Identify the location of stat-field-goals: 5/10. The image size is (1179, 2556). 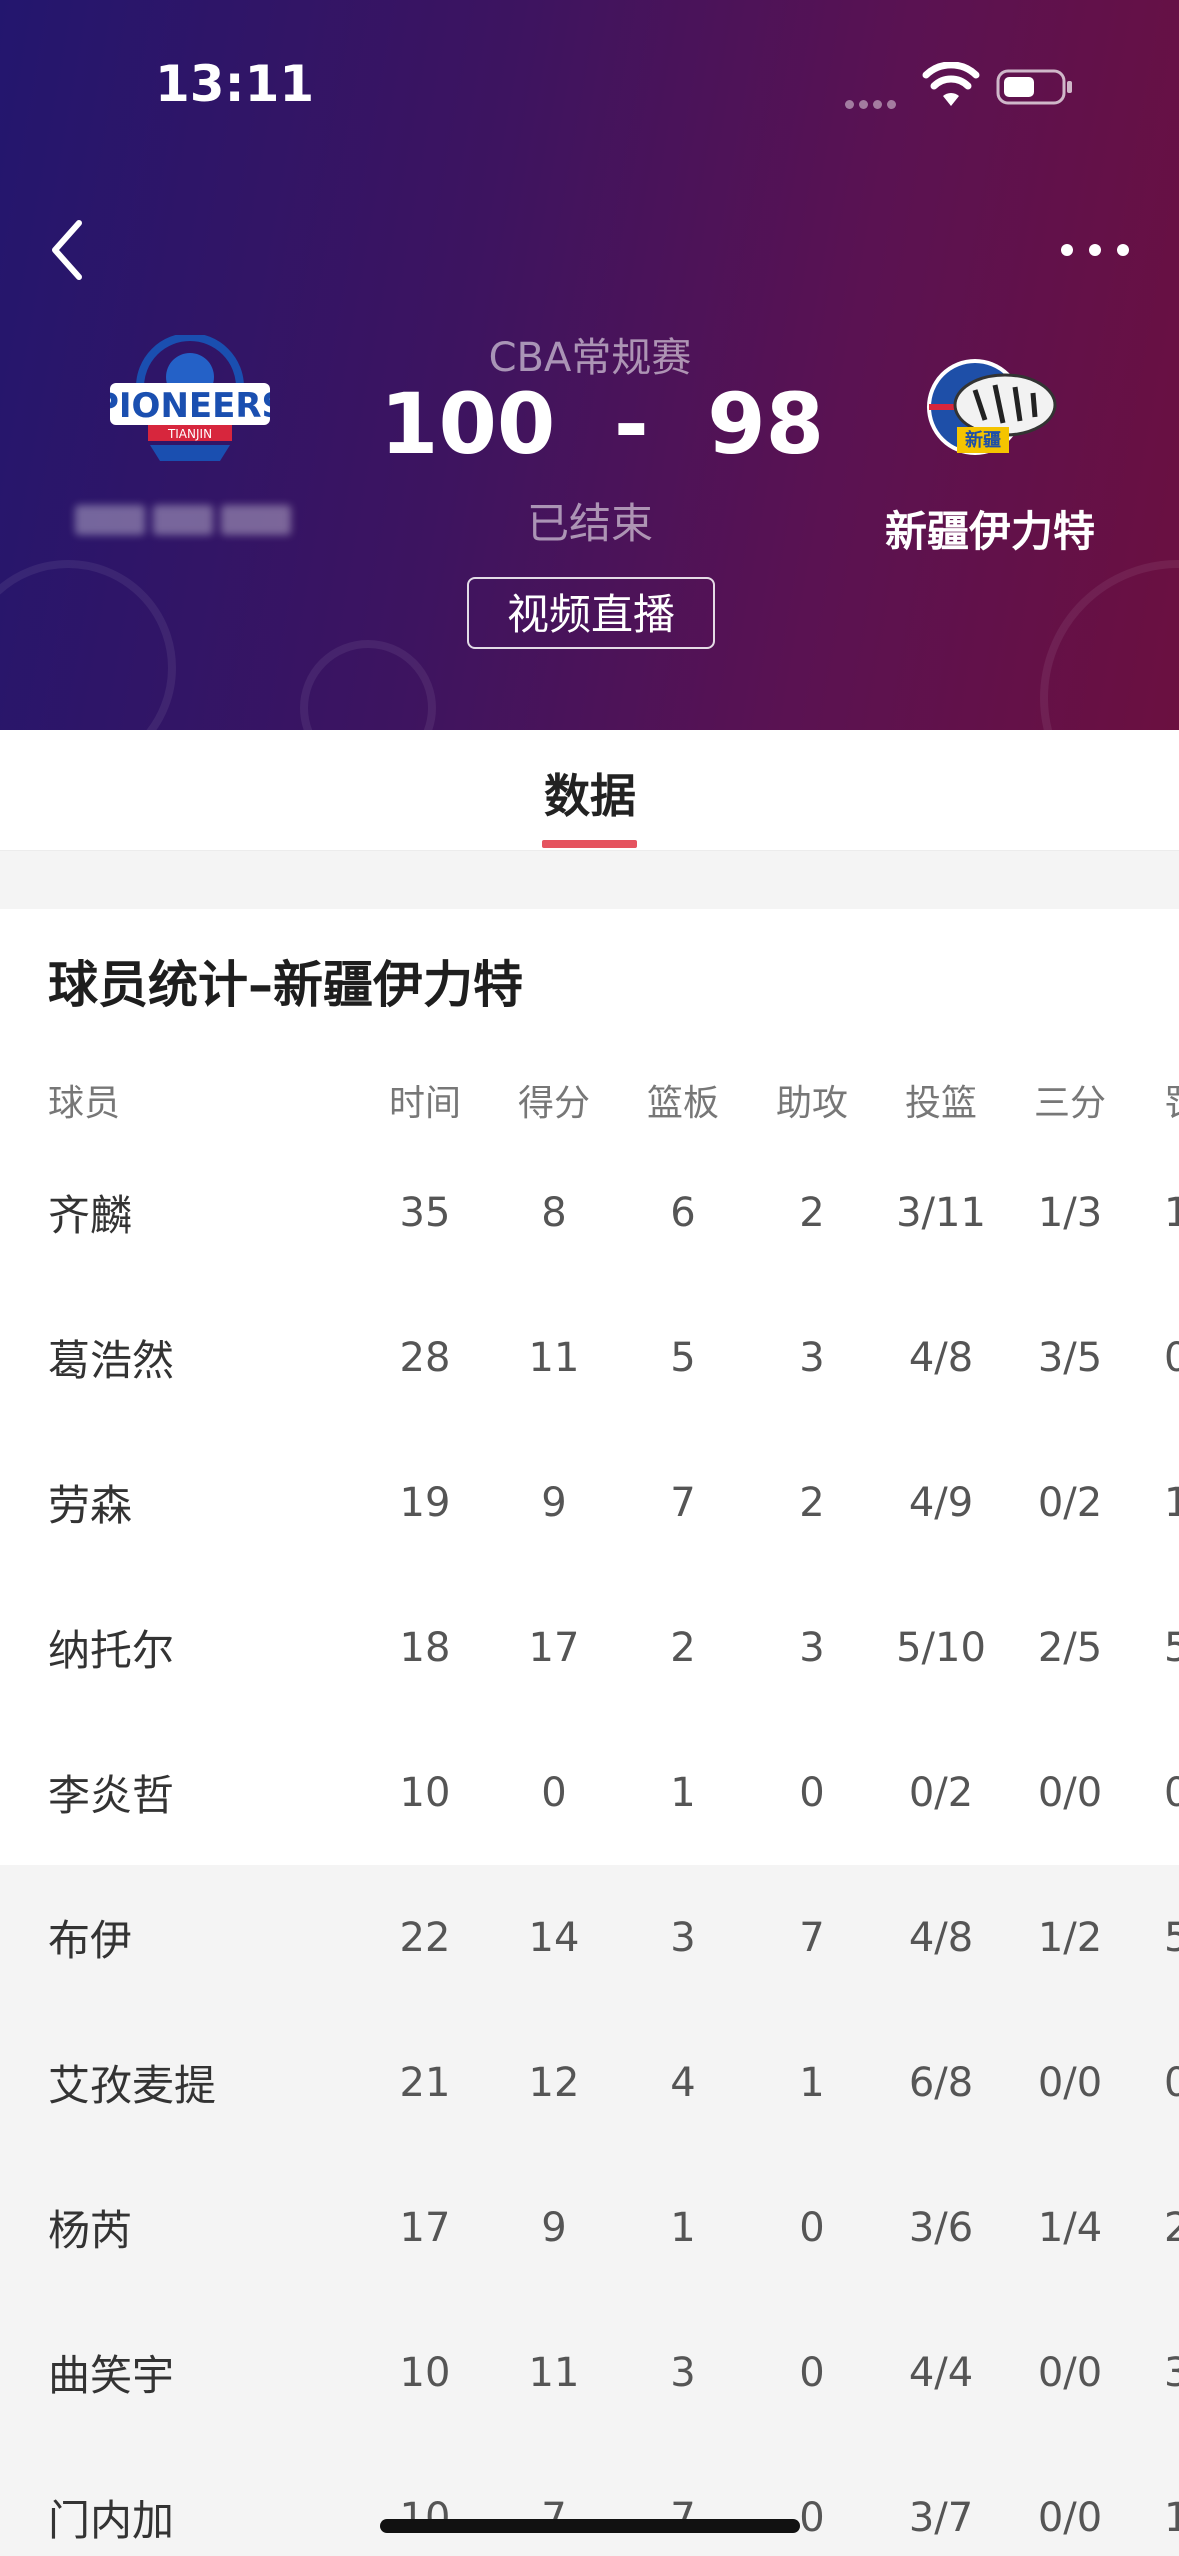
(941, 1647).